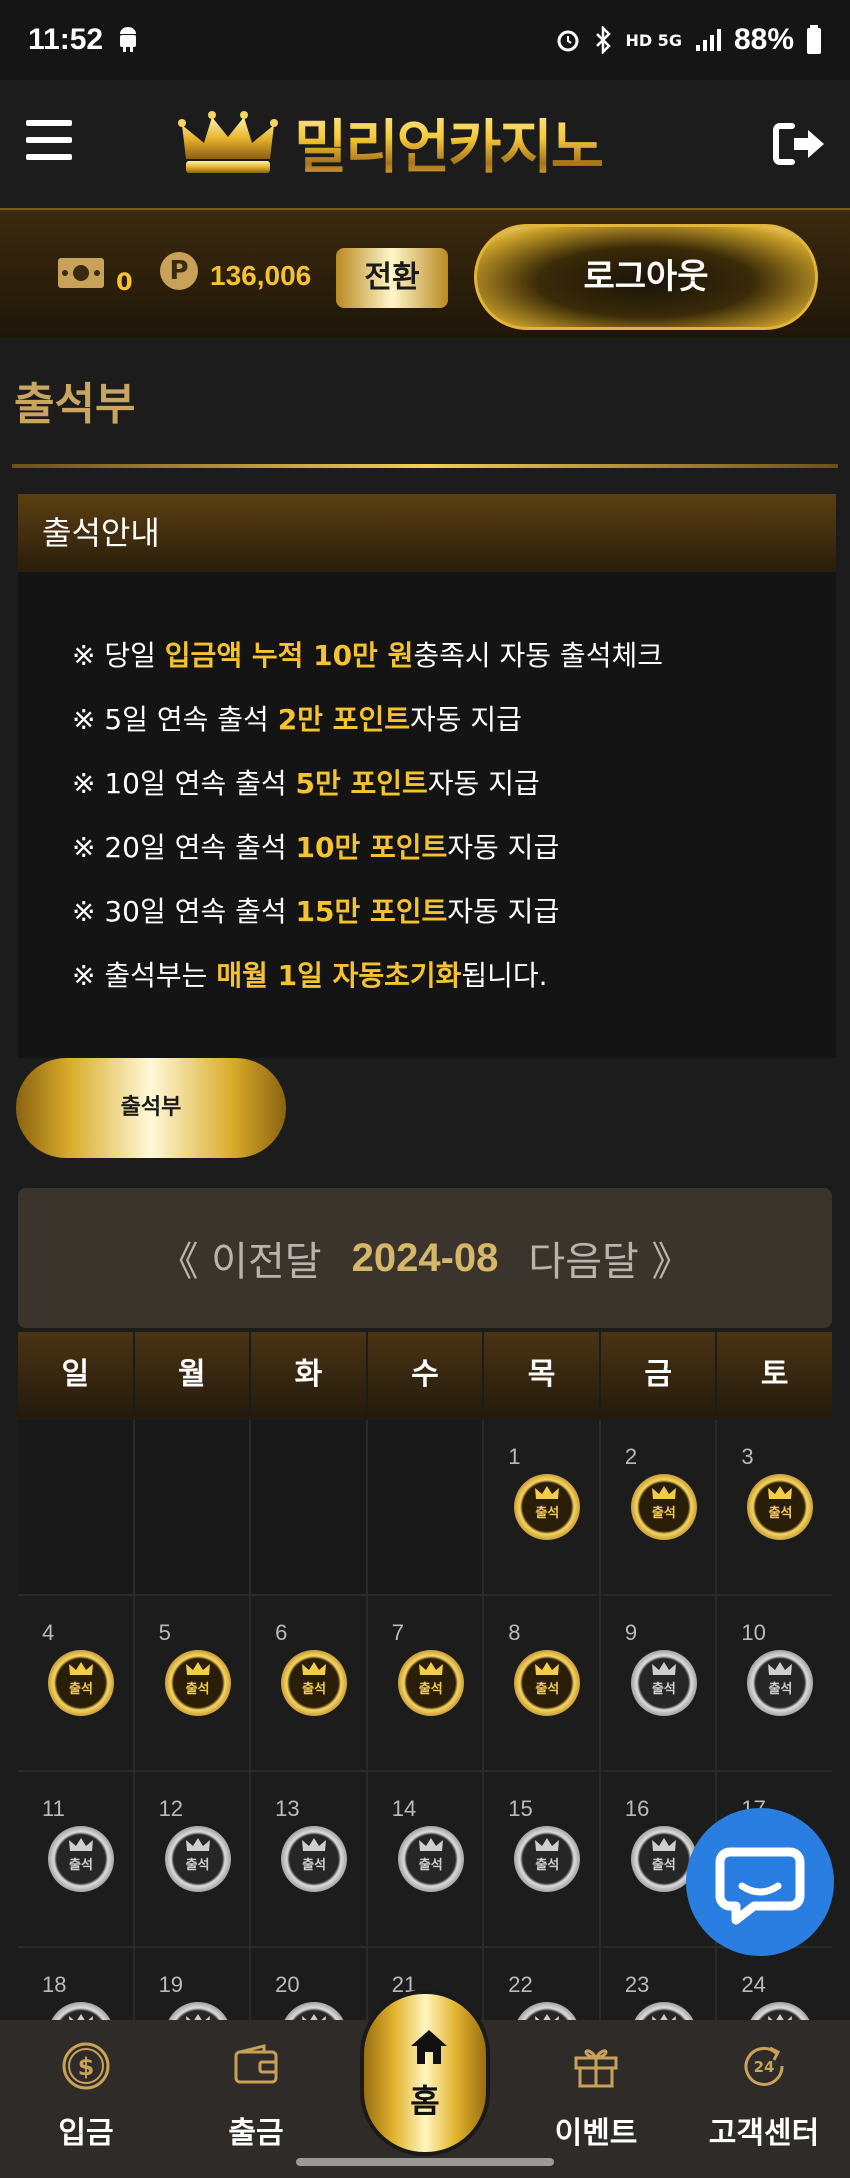 The height and width of the screenshot is (2178, 850). What do you see at coordinates (427, 533) in the screenshot?
I see `info-heading: 출석안내` at bounding box center [427, 533].